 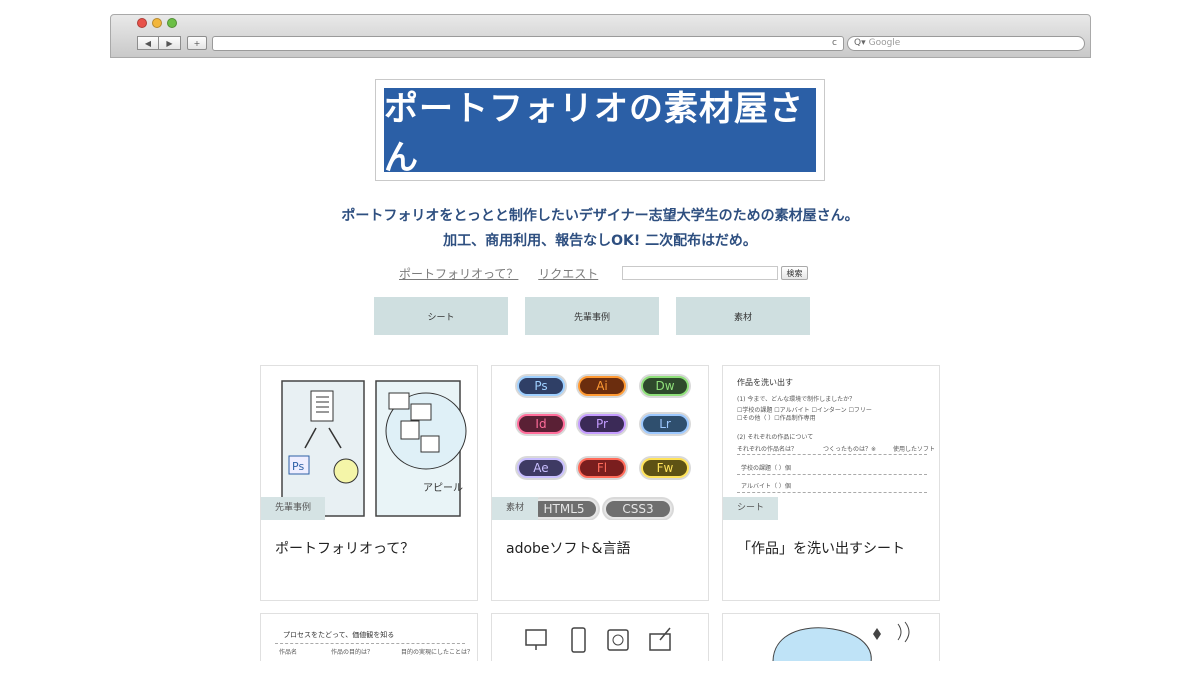 I want to click on sheet-col2: つくったものは？※, so click(x=850, y=449).